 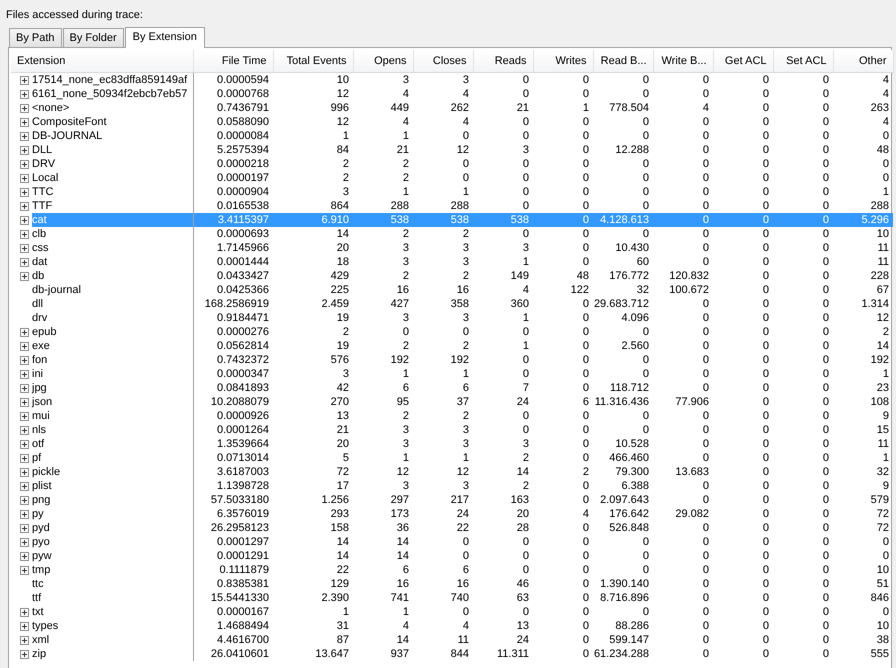 What do you see at coordinates (452, 570) in the screenshot?
I see `table-row: tmp 0.1111879 22 6 6 0 0 0 0 0 0 10` at bounding box center [452, 570].